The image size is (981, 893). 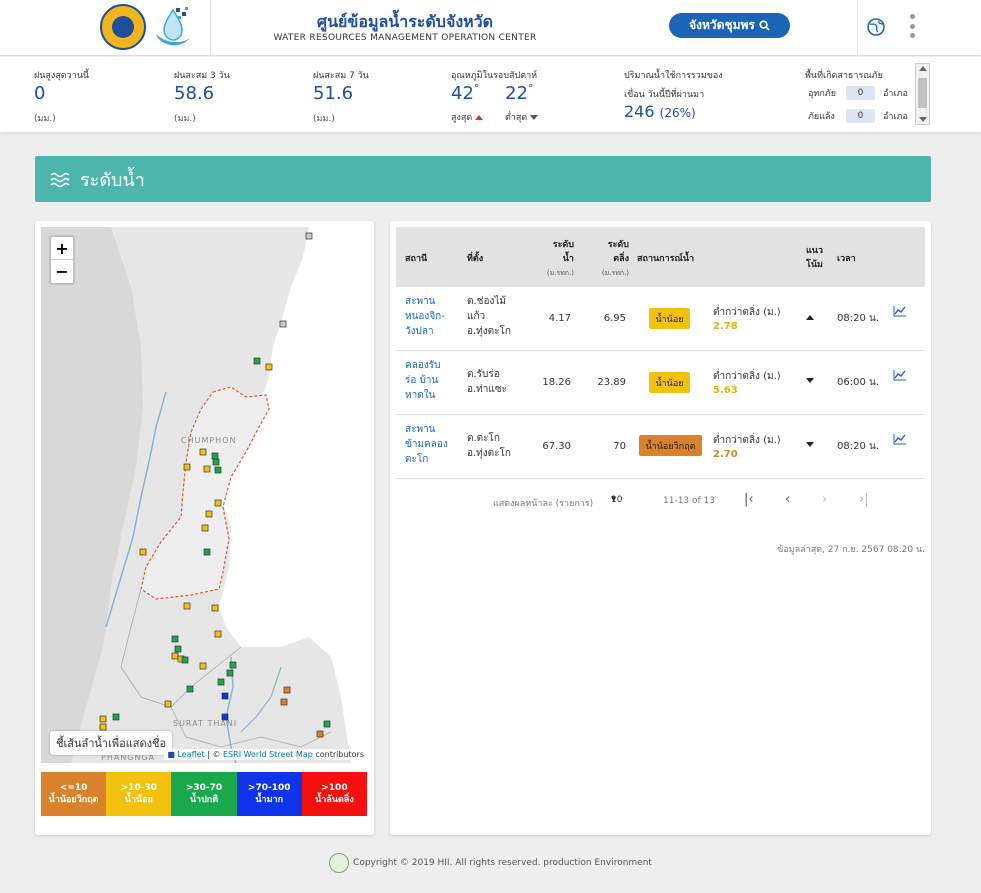 I want to click on rain-today-value: 0, so click(x=40, y=93).